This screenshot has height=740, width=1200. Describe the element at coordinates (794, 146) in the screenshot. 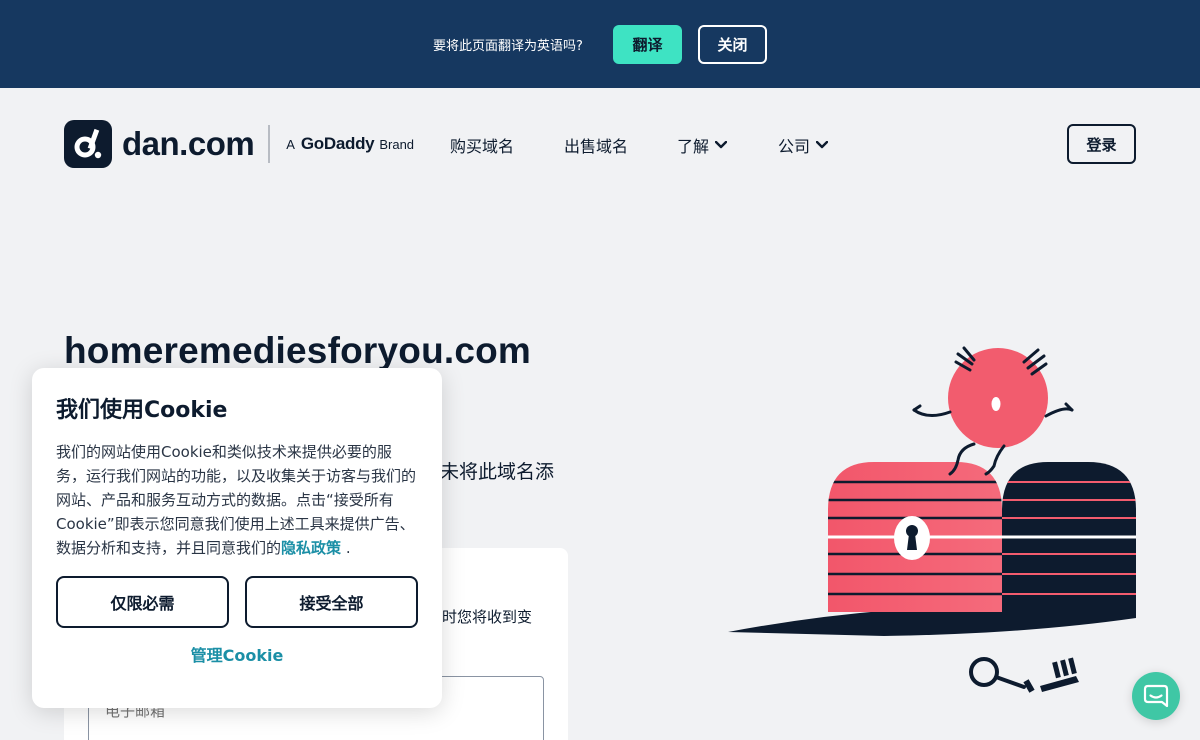

I see `nav-company-label: 公司` at that location.